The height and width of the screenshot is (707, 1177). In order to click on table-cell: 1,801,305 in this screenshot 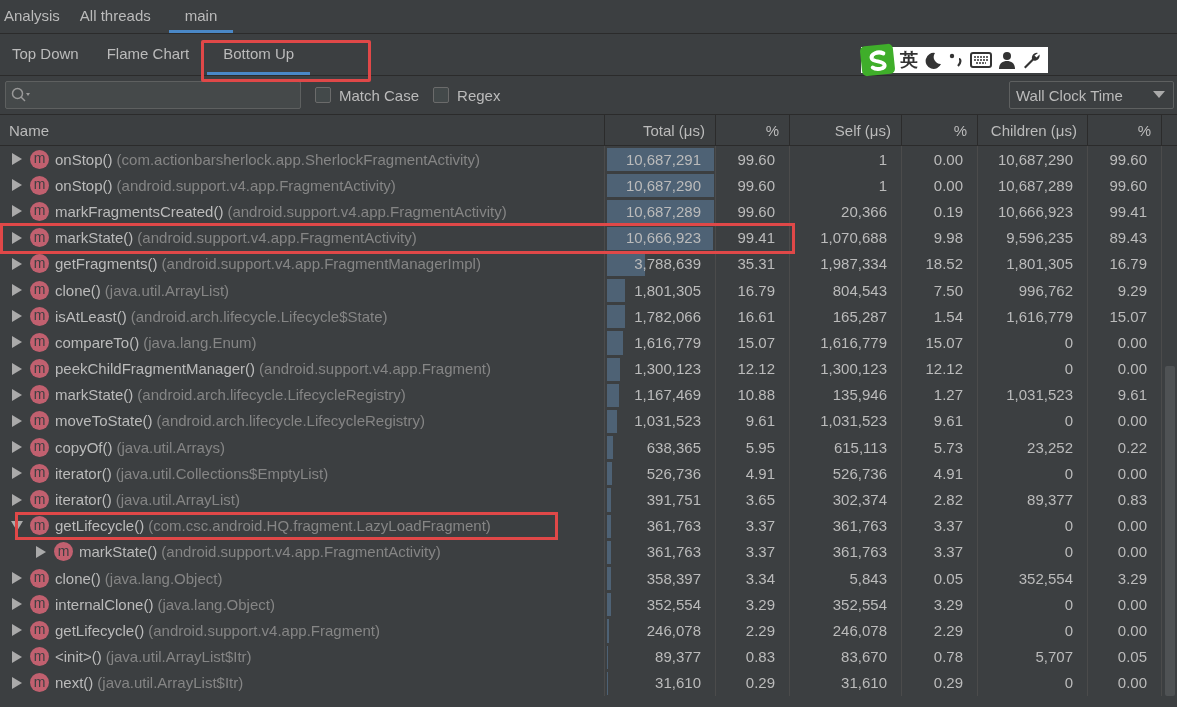, I will do `click(1039, 264)`.